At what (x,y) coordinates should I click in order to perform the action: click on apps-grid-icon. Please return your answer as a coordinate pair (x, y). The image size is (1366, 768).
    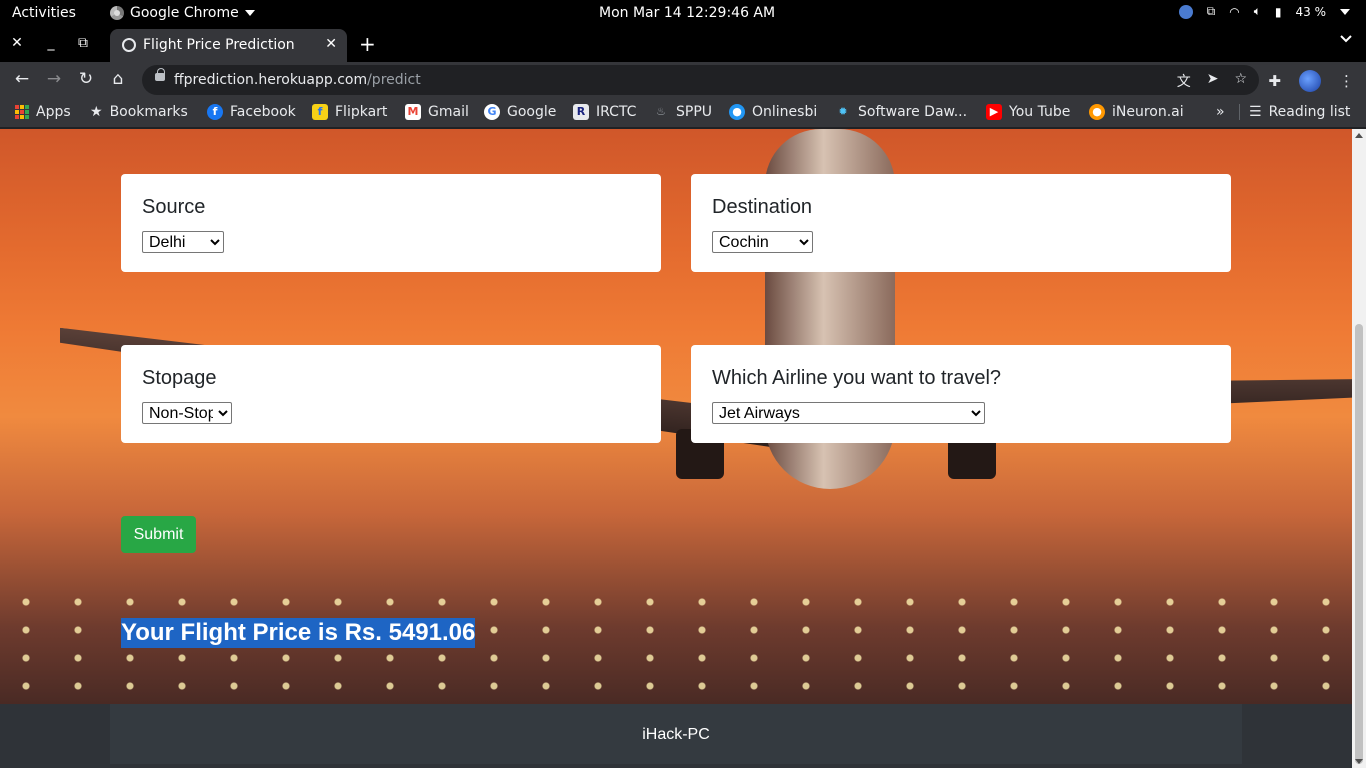
    Looking at the image, I should click on (22, 112).